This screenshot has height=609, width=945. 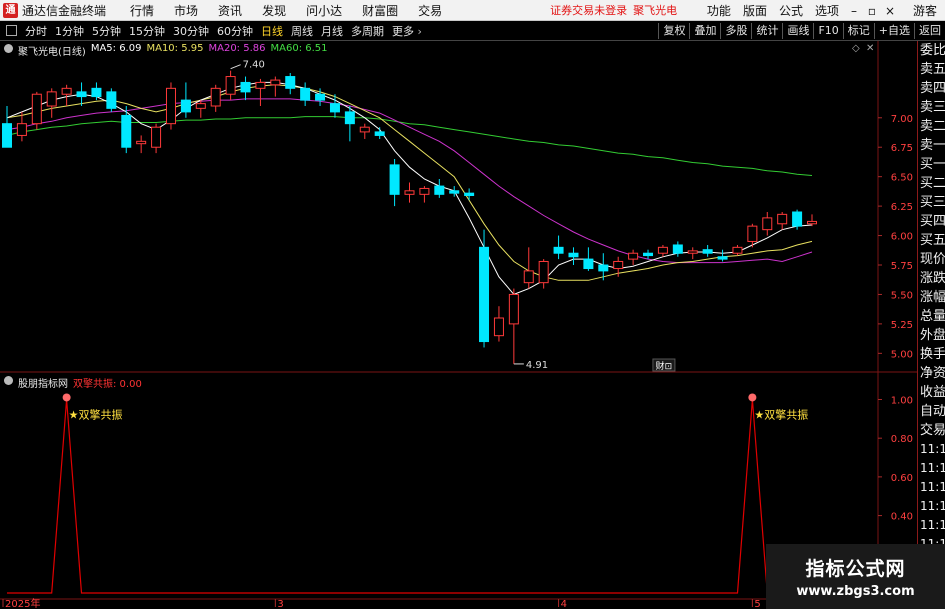 I want to click on side-panel-item: 买一, so click(x=931, y=164).